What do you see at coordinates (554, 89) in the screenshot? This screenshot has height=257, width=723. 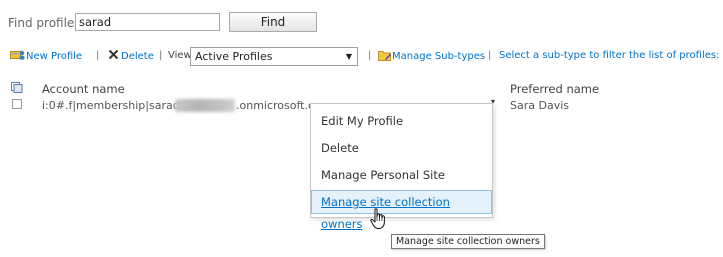 I see `column-header-preferred-name: Preferred name` at bounding box center [554, 89].